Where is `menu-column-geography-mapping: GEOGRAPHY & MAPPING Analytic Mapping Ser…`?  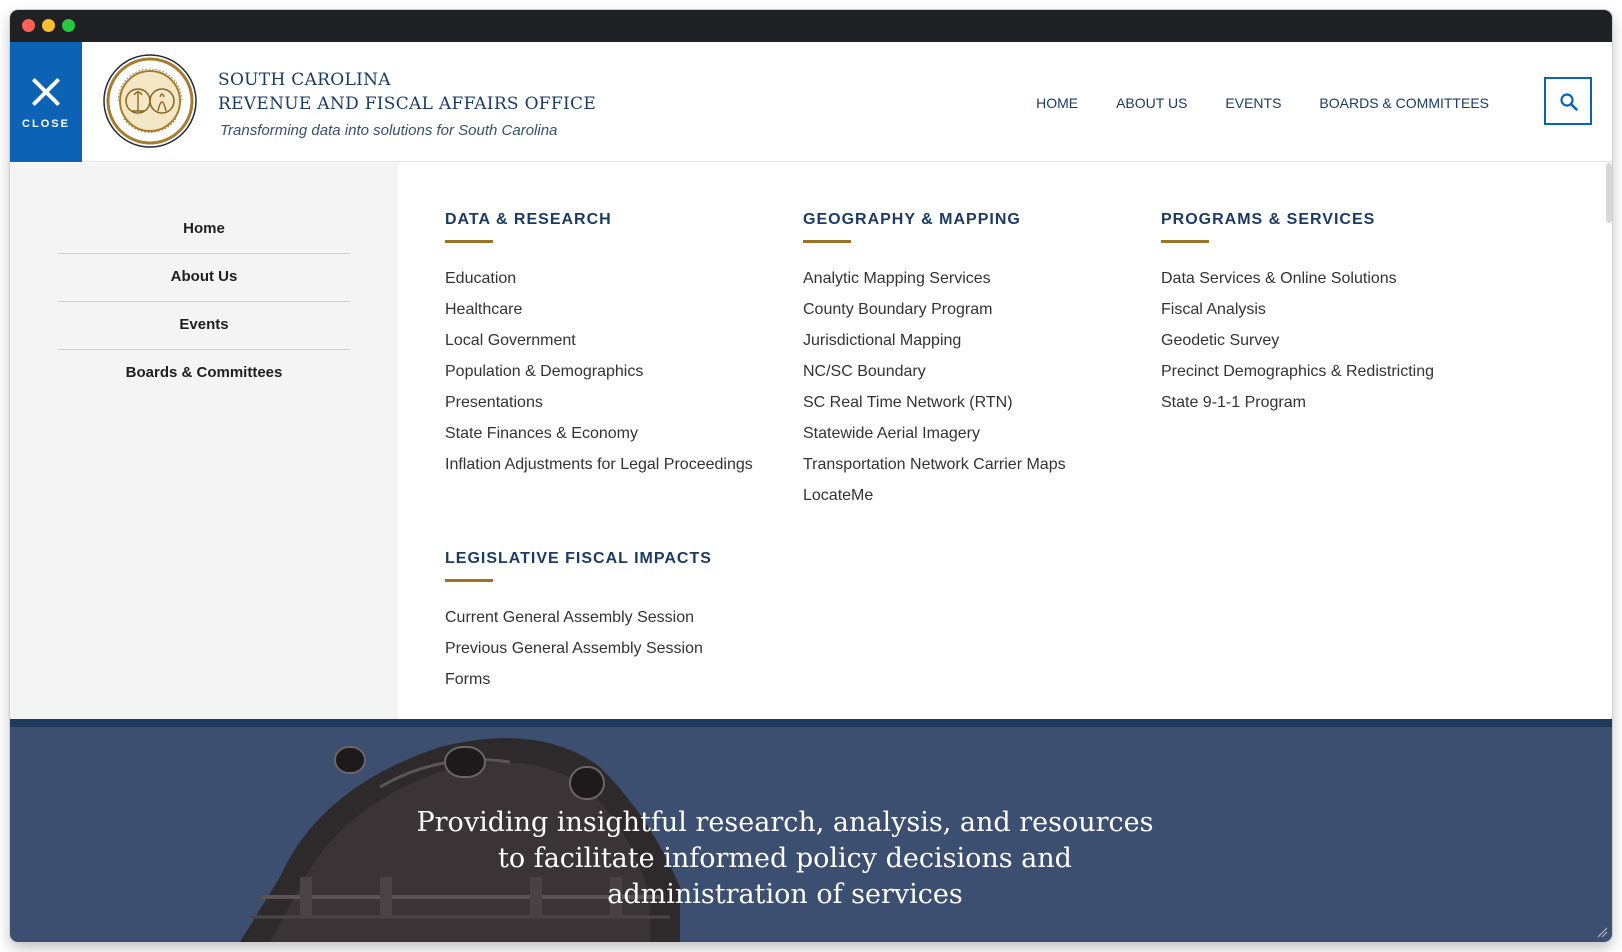 menu-column-geography-mapping: GEOGRAPHY & MAPPING Analytic Mapping Ser… is located at coordinates (934, 360).